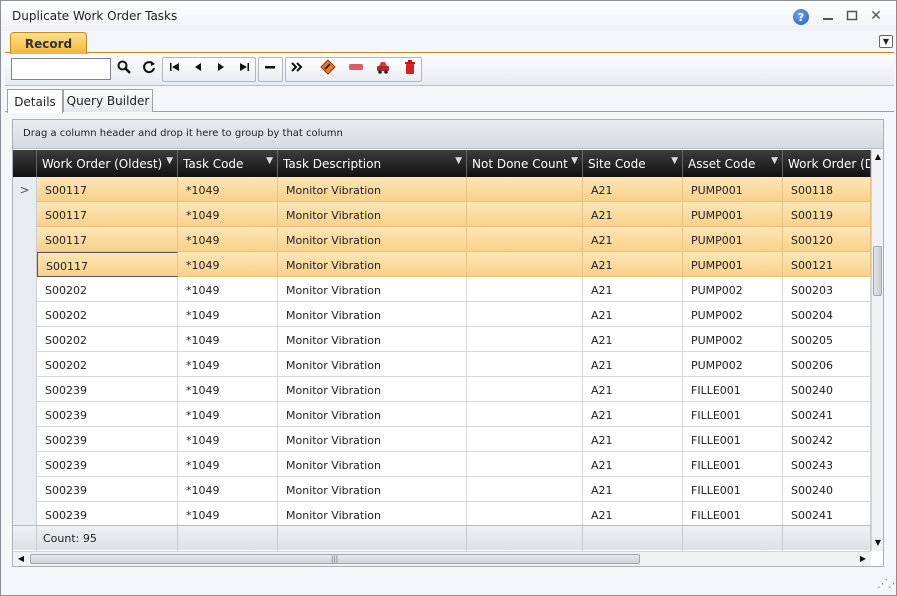  Describe the element at coordinates (827, 264) in the screenshot. I see `cell-work-order-duplicate: S00121` at that location.